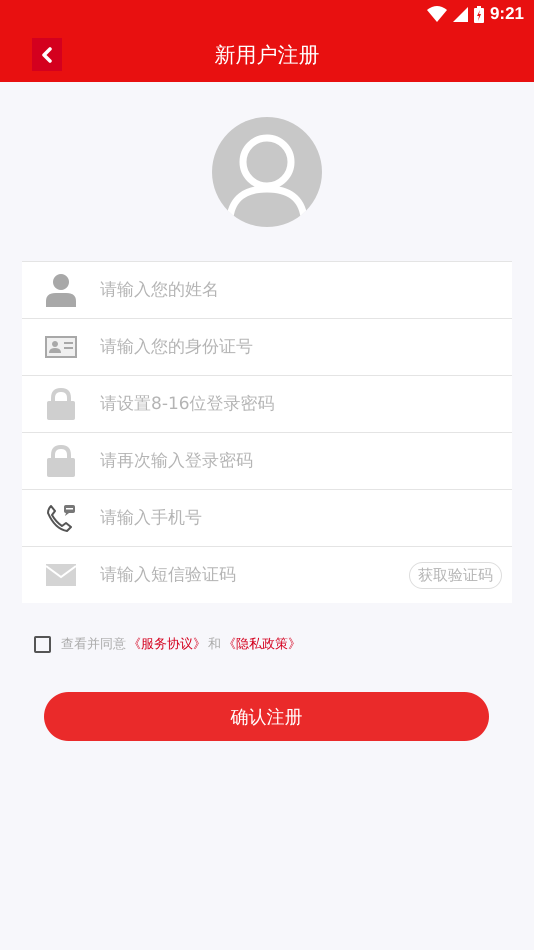 The height and width of the screenshot is (950, 534). I want to click on chevron-left-icon, so click(47, 55).